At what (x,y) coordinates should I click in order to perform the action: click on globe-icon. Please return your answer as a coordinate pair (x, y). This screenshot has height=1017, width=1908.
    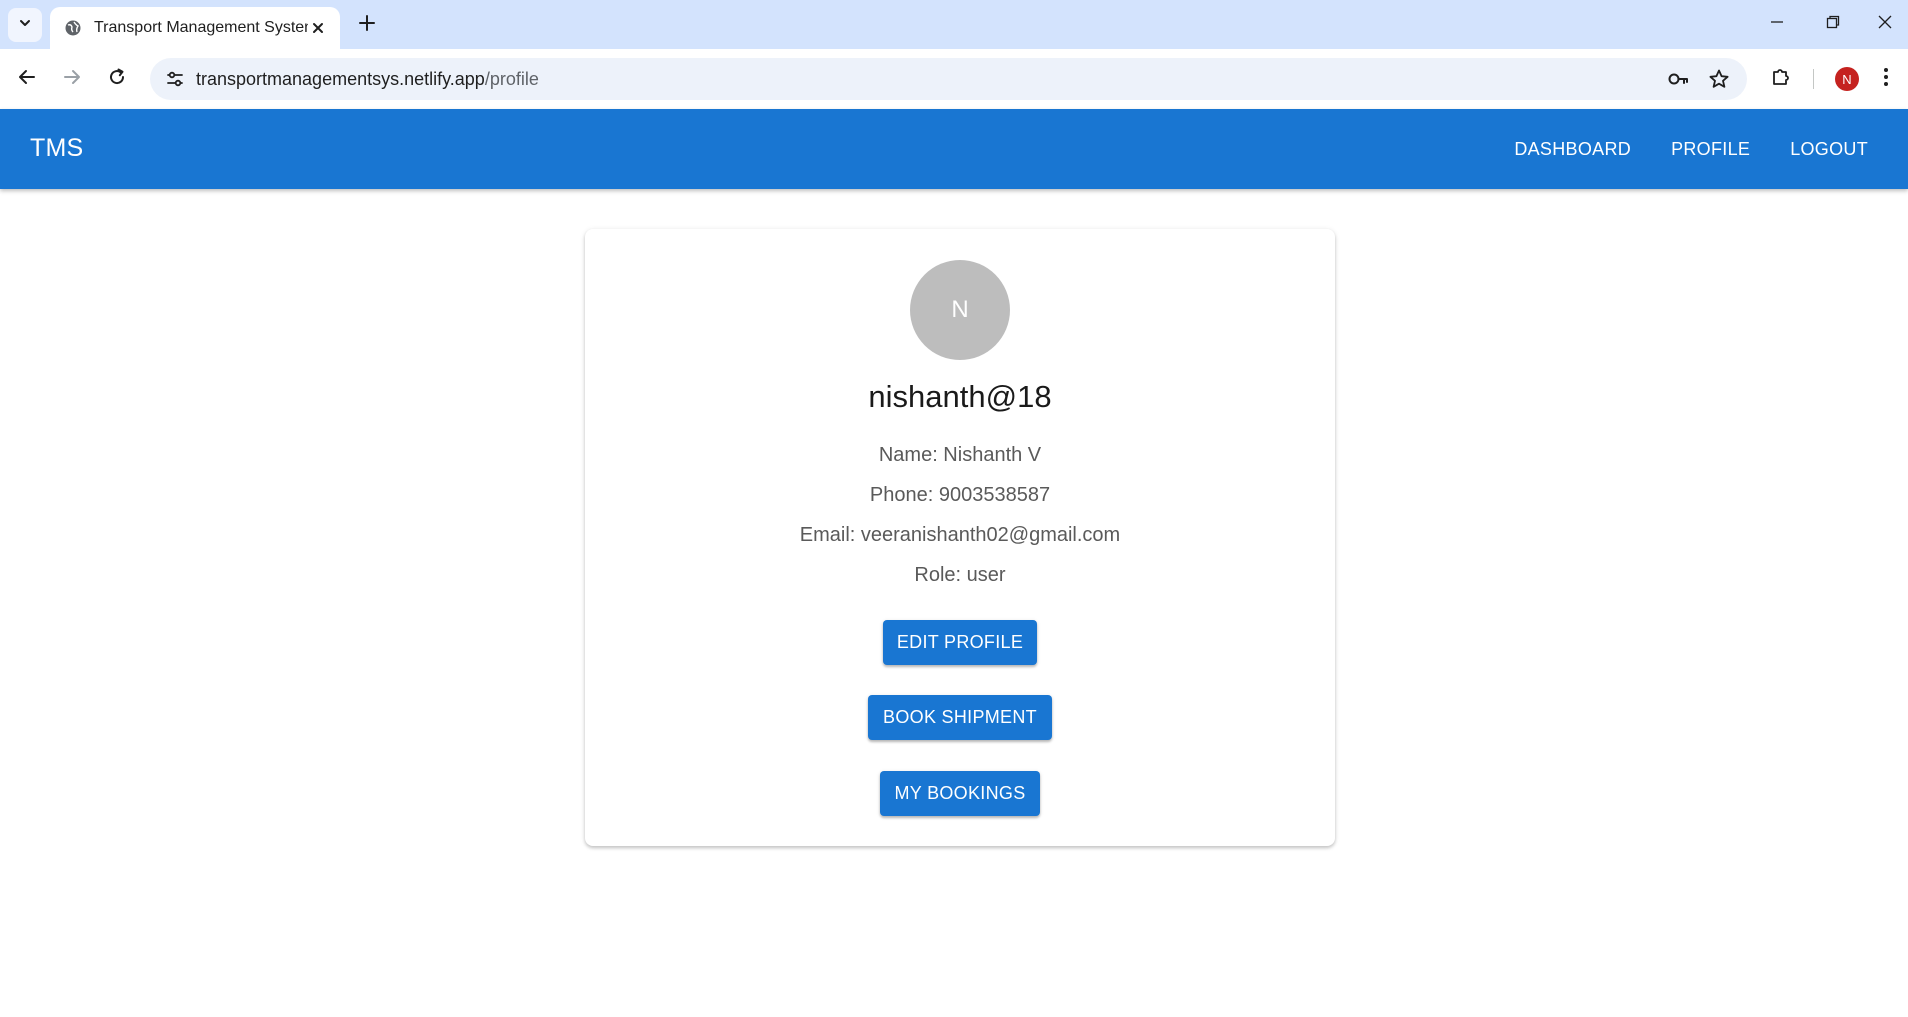
    Looking at the image, I should click on (73, 28).